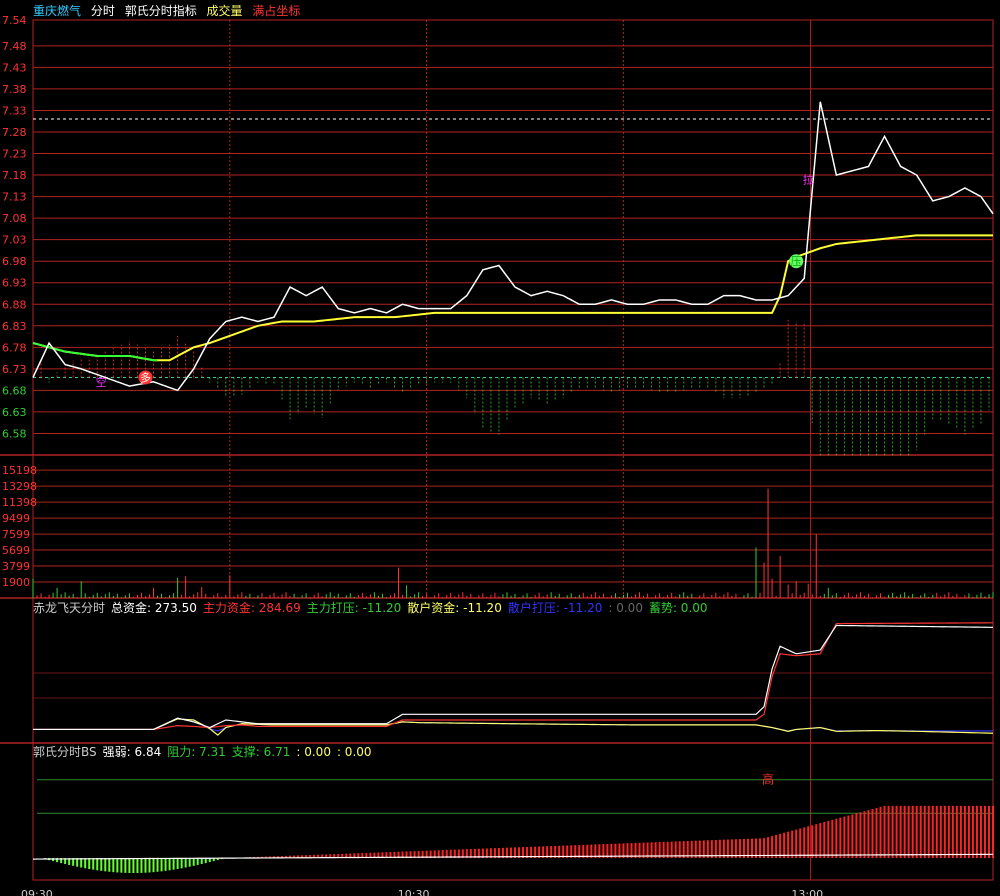  What do you see at coordinates (808, 179) in the screenshot?
I see `annotation-label: 拉` at bounding box center [808, 179].